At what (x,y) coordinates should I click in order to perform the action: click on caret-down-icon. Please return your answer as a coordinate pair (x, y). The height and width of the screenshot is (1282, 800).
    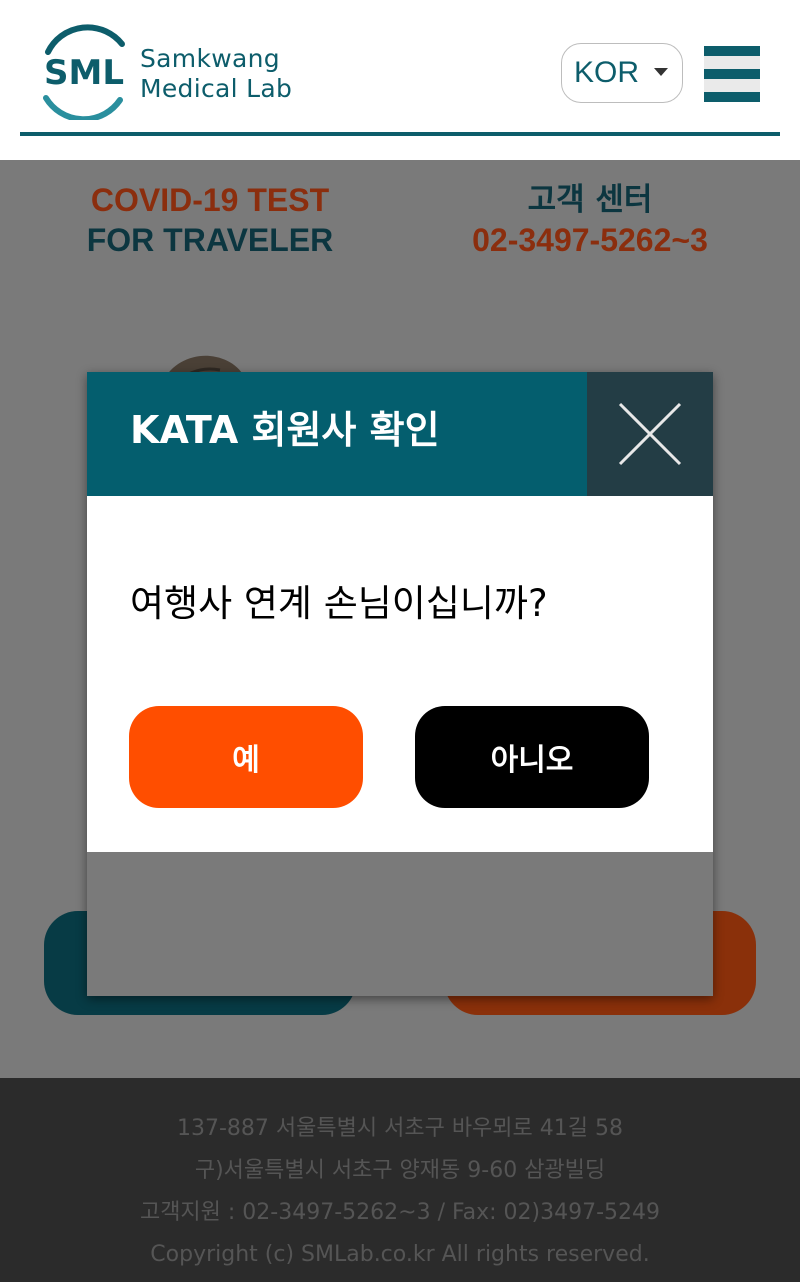
    Looking at the image, I should click on (661, 72).